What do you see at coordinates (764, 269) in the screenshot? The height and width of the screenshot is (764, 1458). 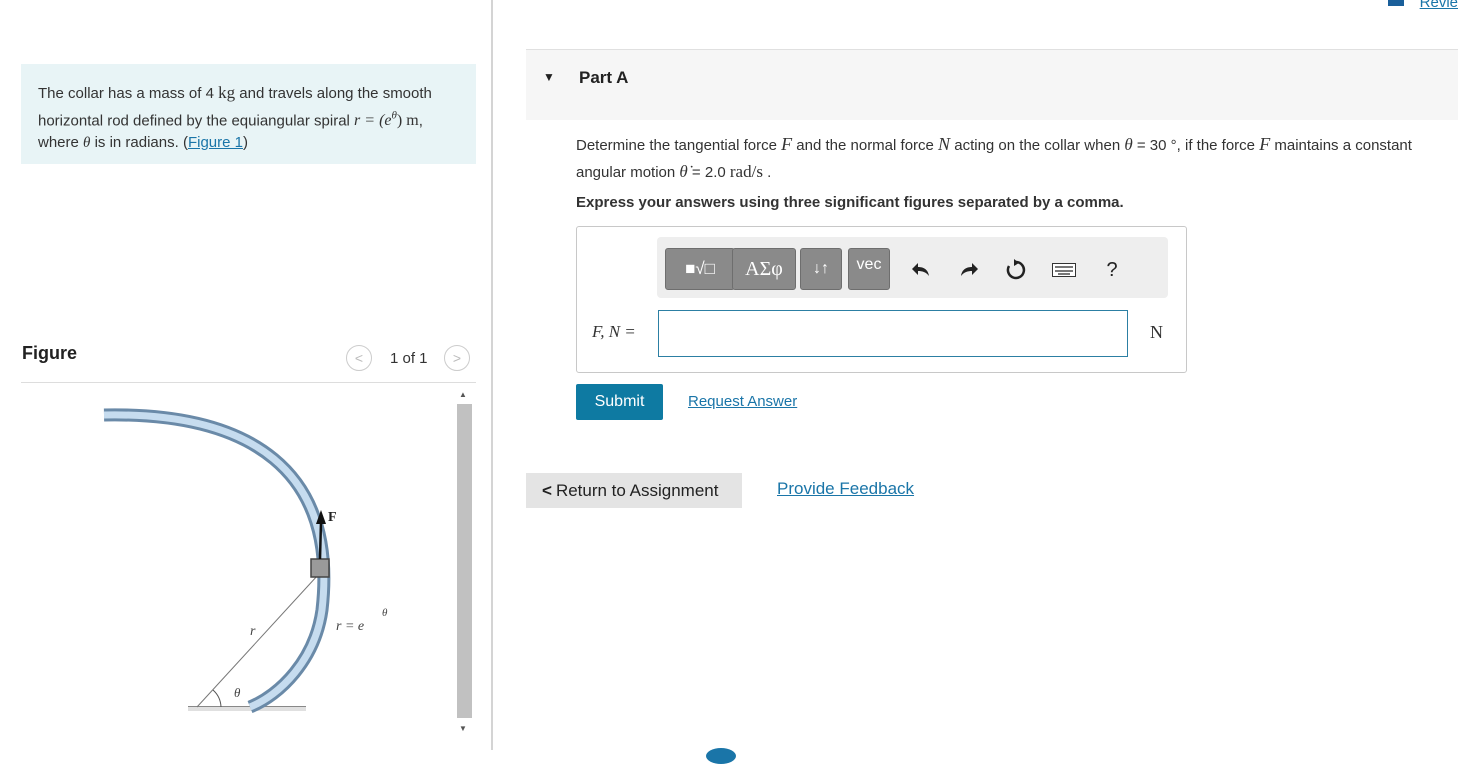 I see `greek-symbols-button: ΑΣφ` at bounding box center [764, 269].